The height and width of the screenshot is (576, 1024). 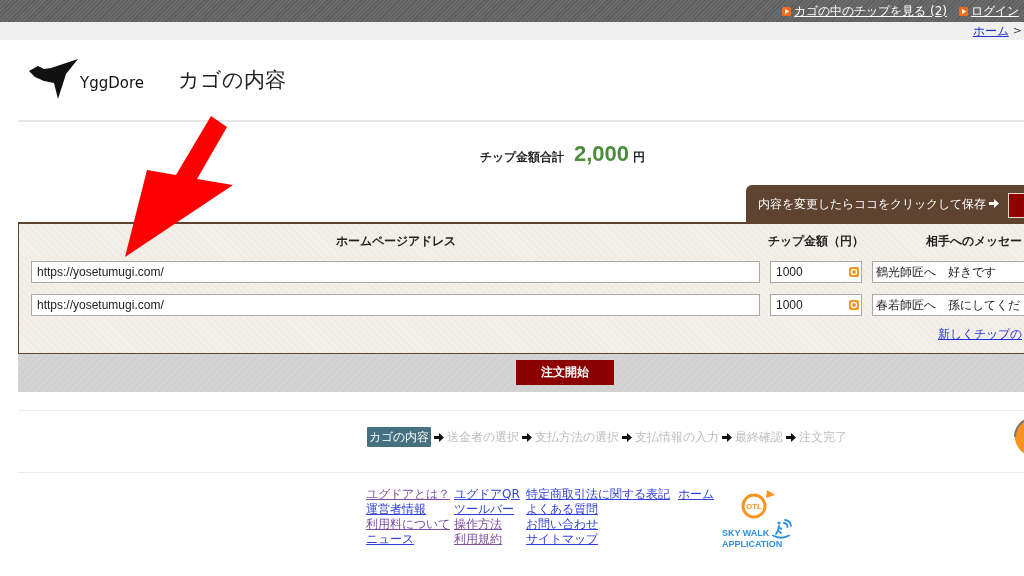 What do you see at coordinates (602, 153) in the screenshot?
I see `total-amount: 2,000` at bounding box center [602, 153].